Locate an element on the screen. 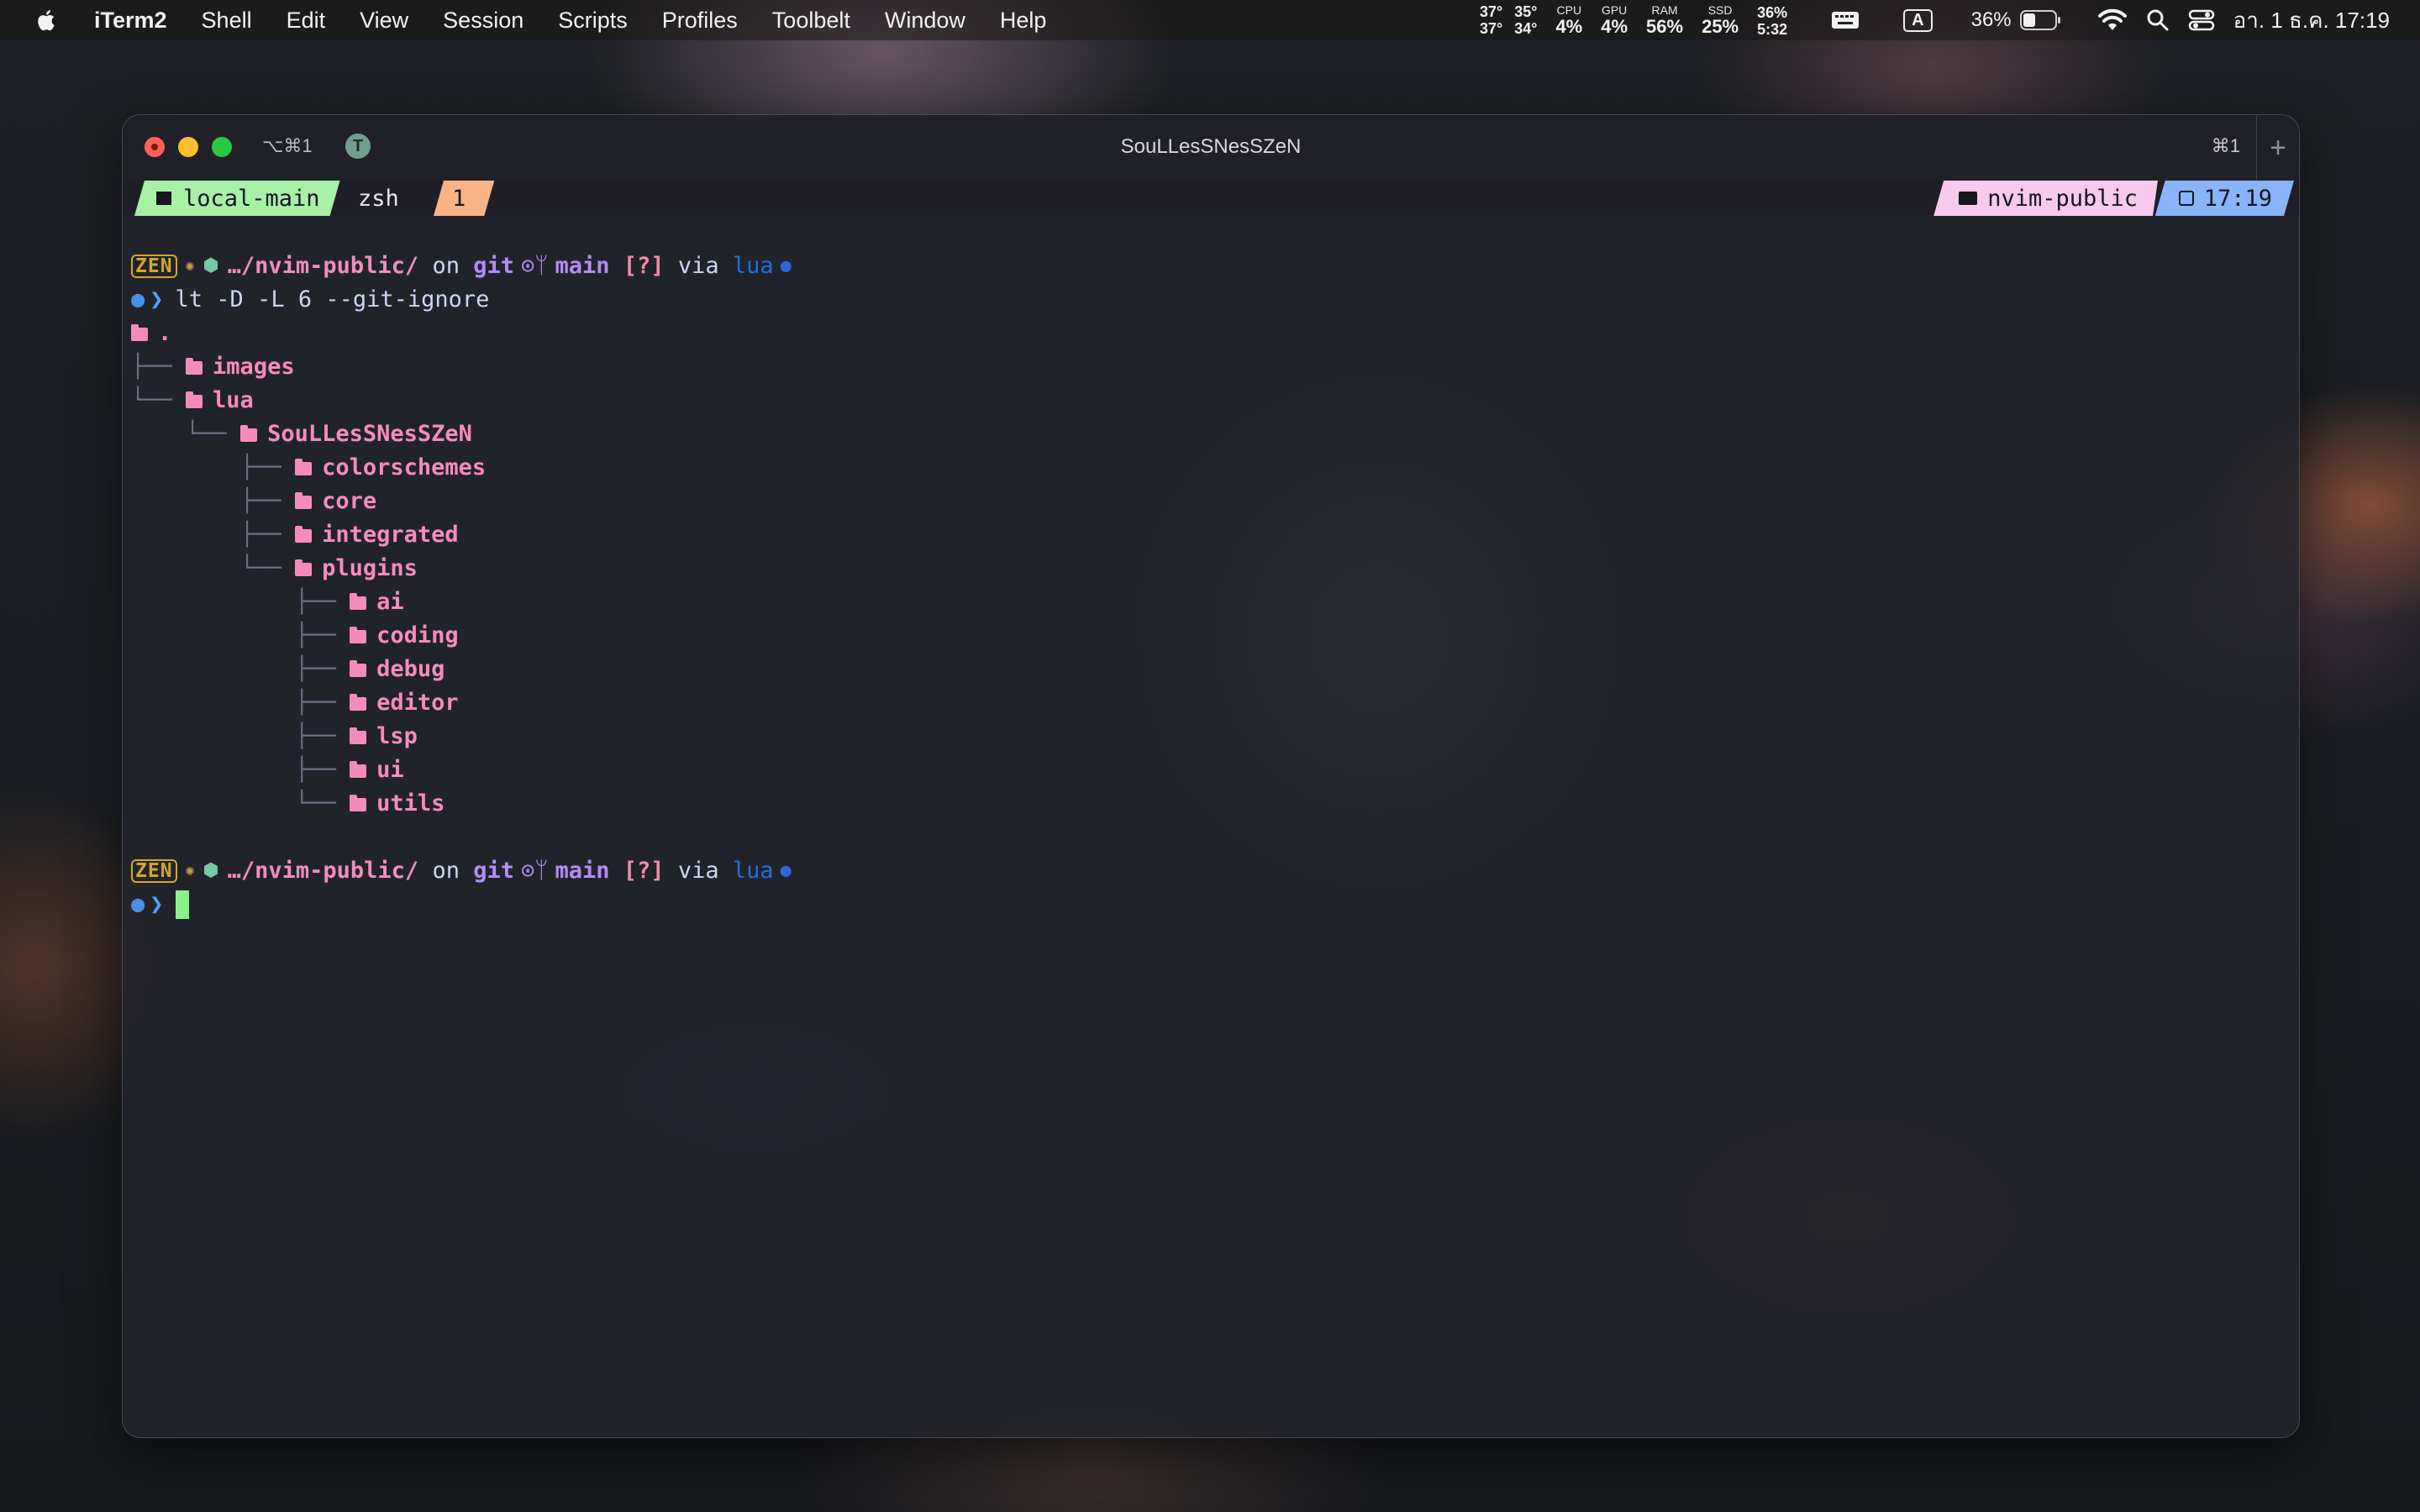  input-source-indicator: A is located at coordinates (1918, 20).